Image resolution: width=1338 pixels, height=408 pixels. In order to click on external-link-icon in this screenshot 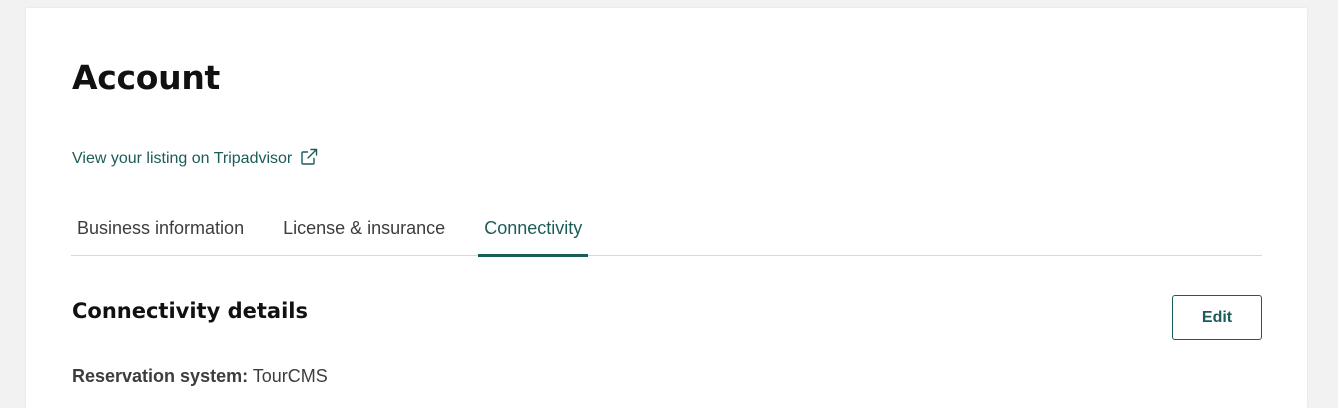, I will do `click(309, 157)`.